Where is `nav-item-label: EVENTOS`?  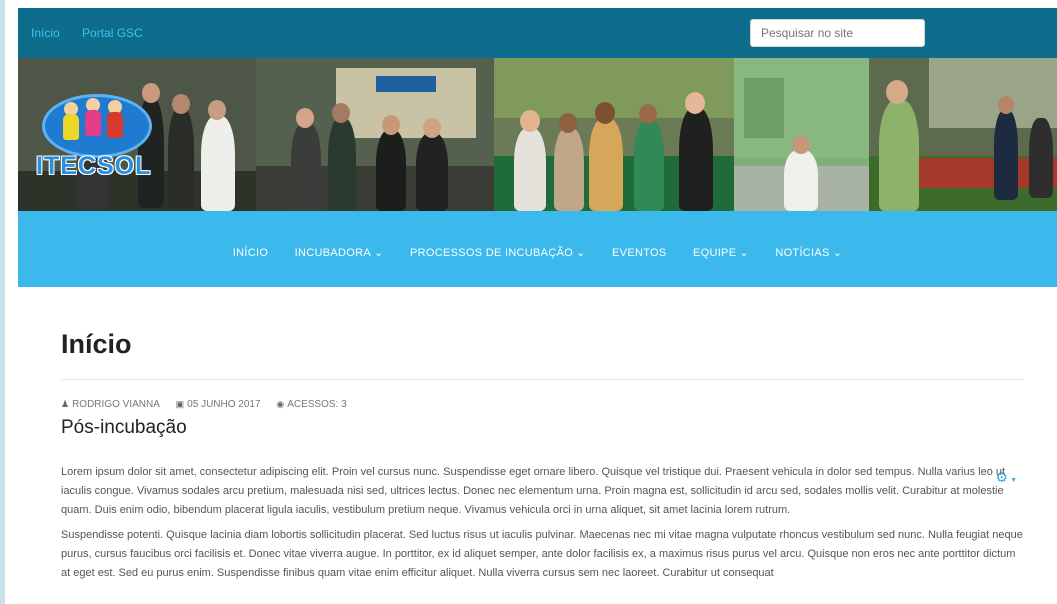
nav-item-label: EVENTOS is located at coordinates (639, 253).